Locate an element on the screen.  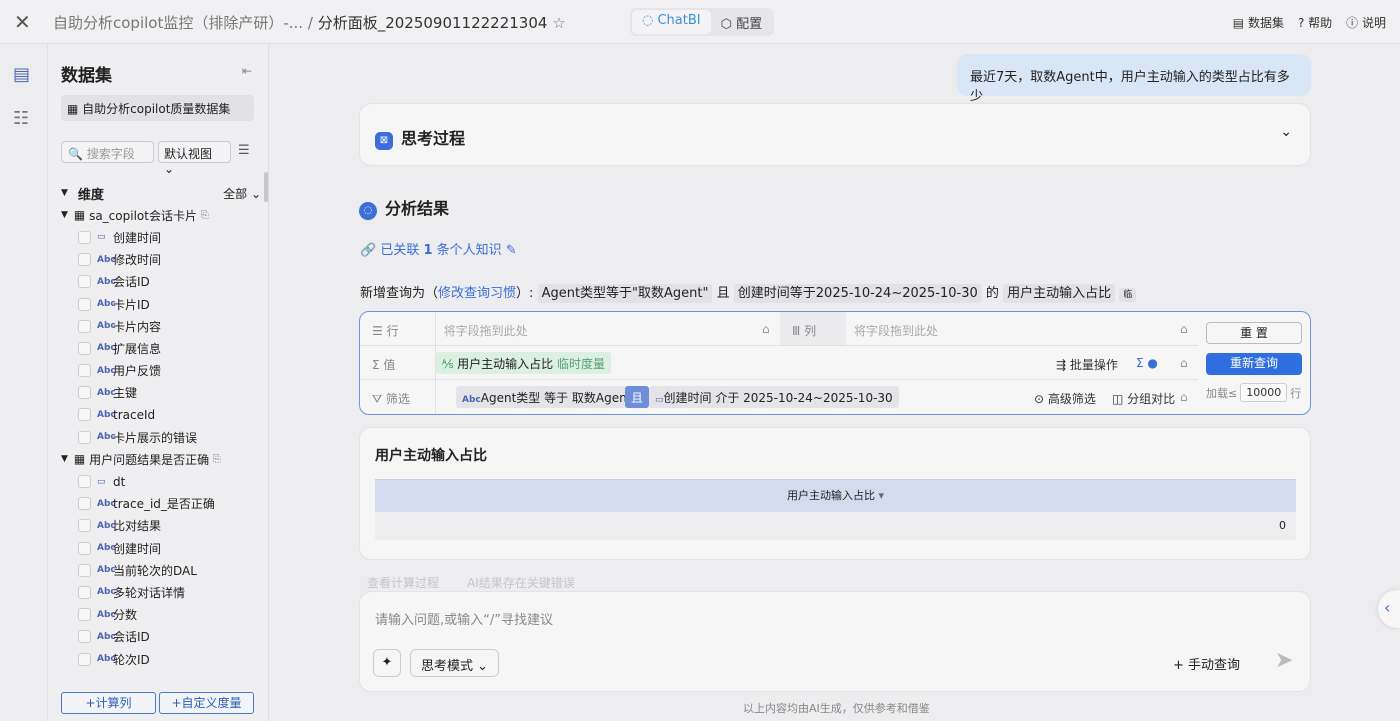
col-drop-zone: 将字段拖到此处 is located at coordinates (896, 330).